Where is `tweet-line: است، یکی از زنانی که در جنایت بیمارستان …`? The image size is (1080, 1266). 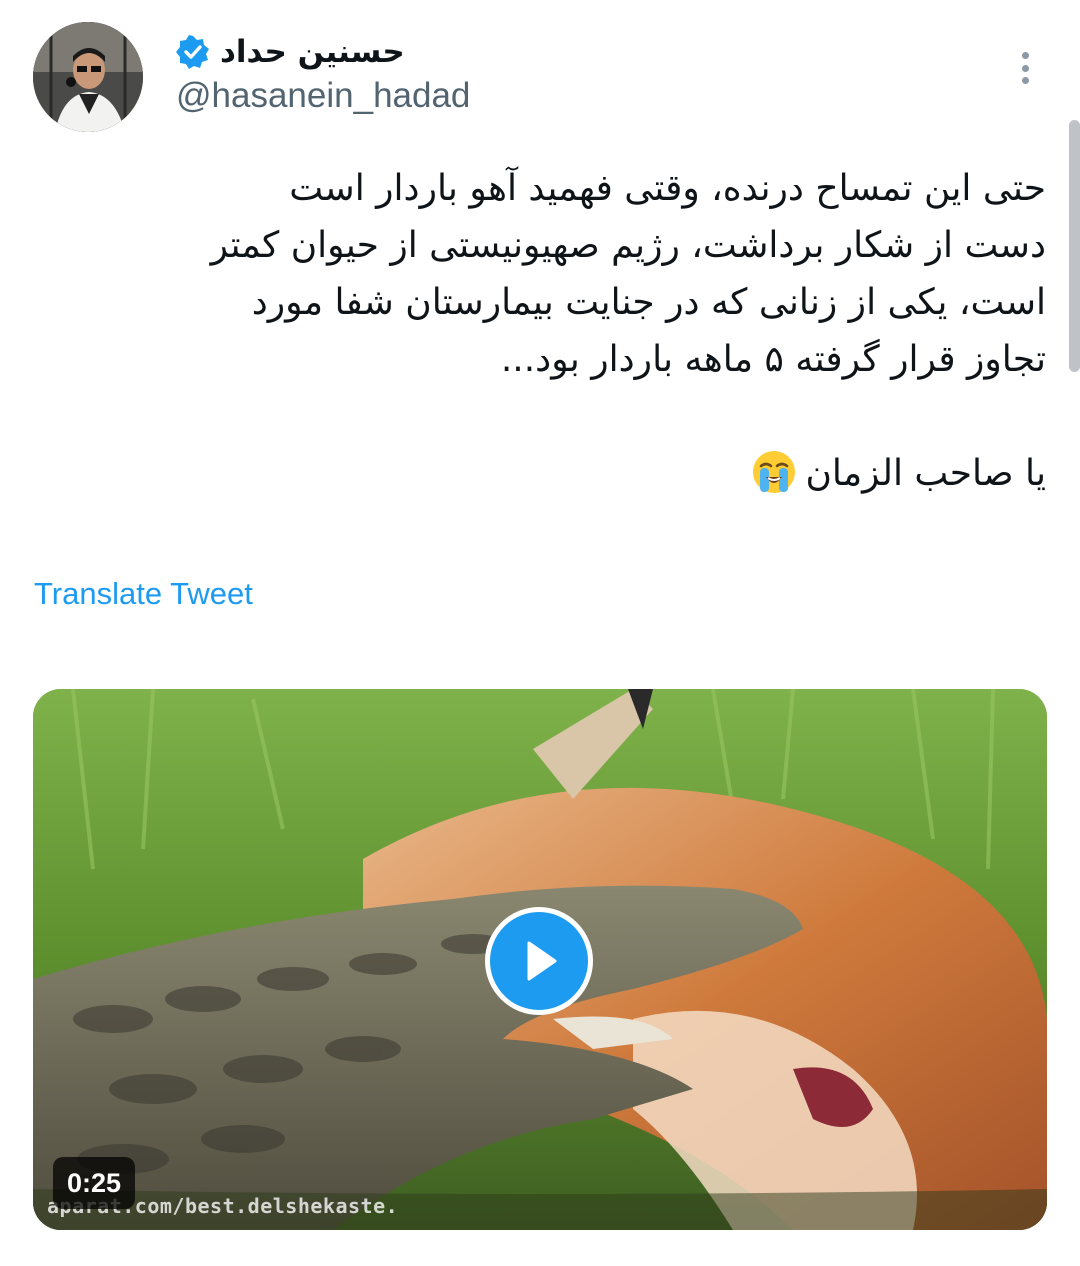 tweet-line: است، یکی از زنانی که در جنایت بیمارستان … is located at coordinates (648, 302).